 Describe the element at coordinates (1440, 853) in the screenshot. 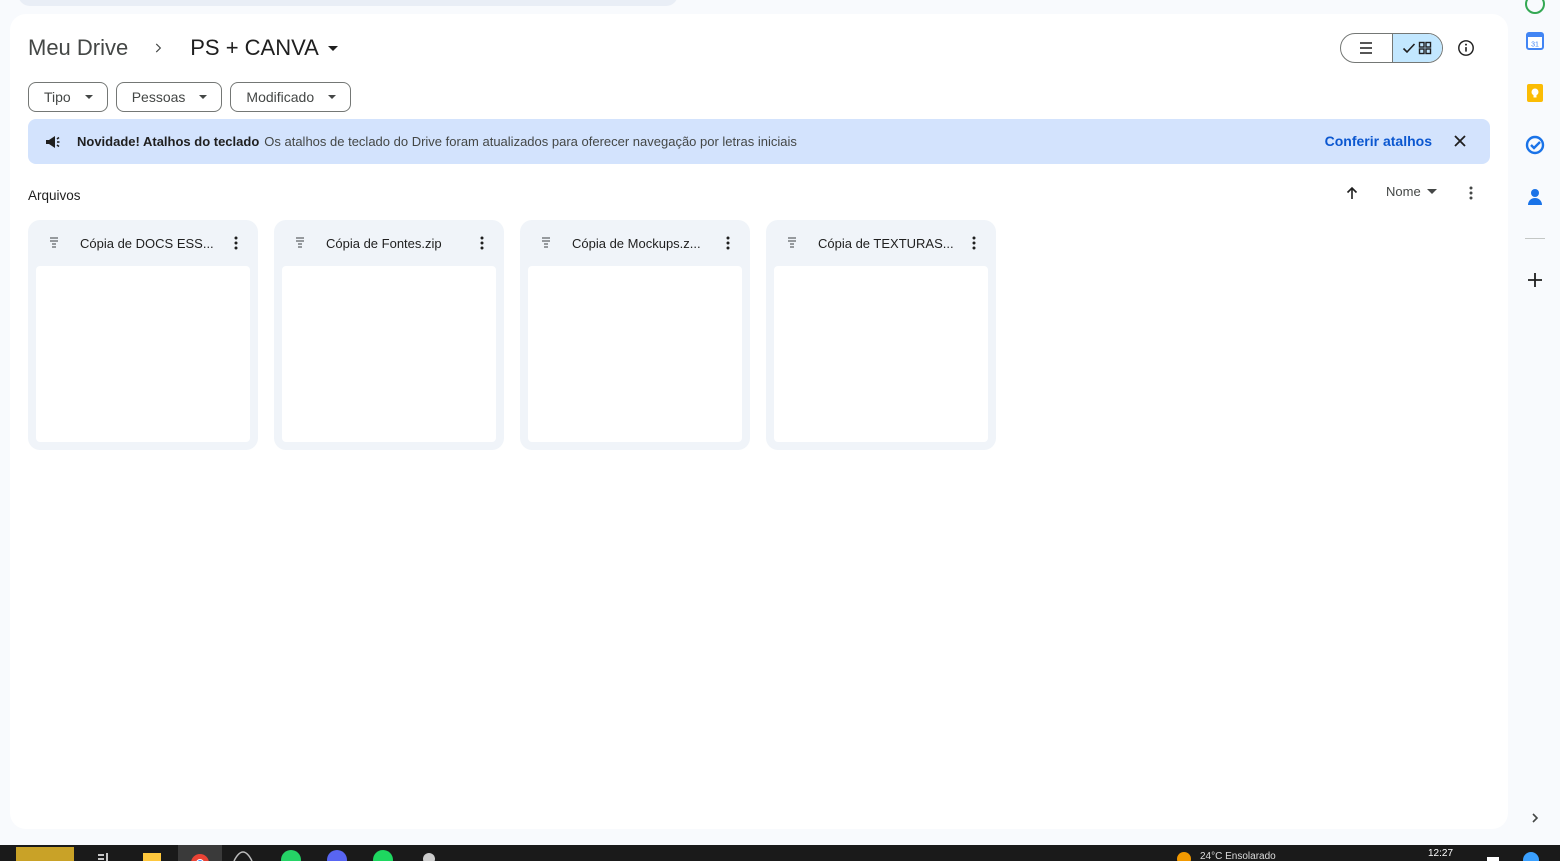

I see `clock: 12:27` at that location.